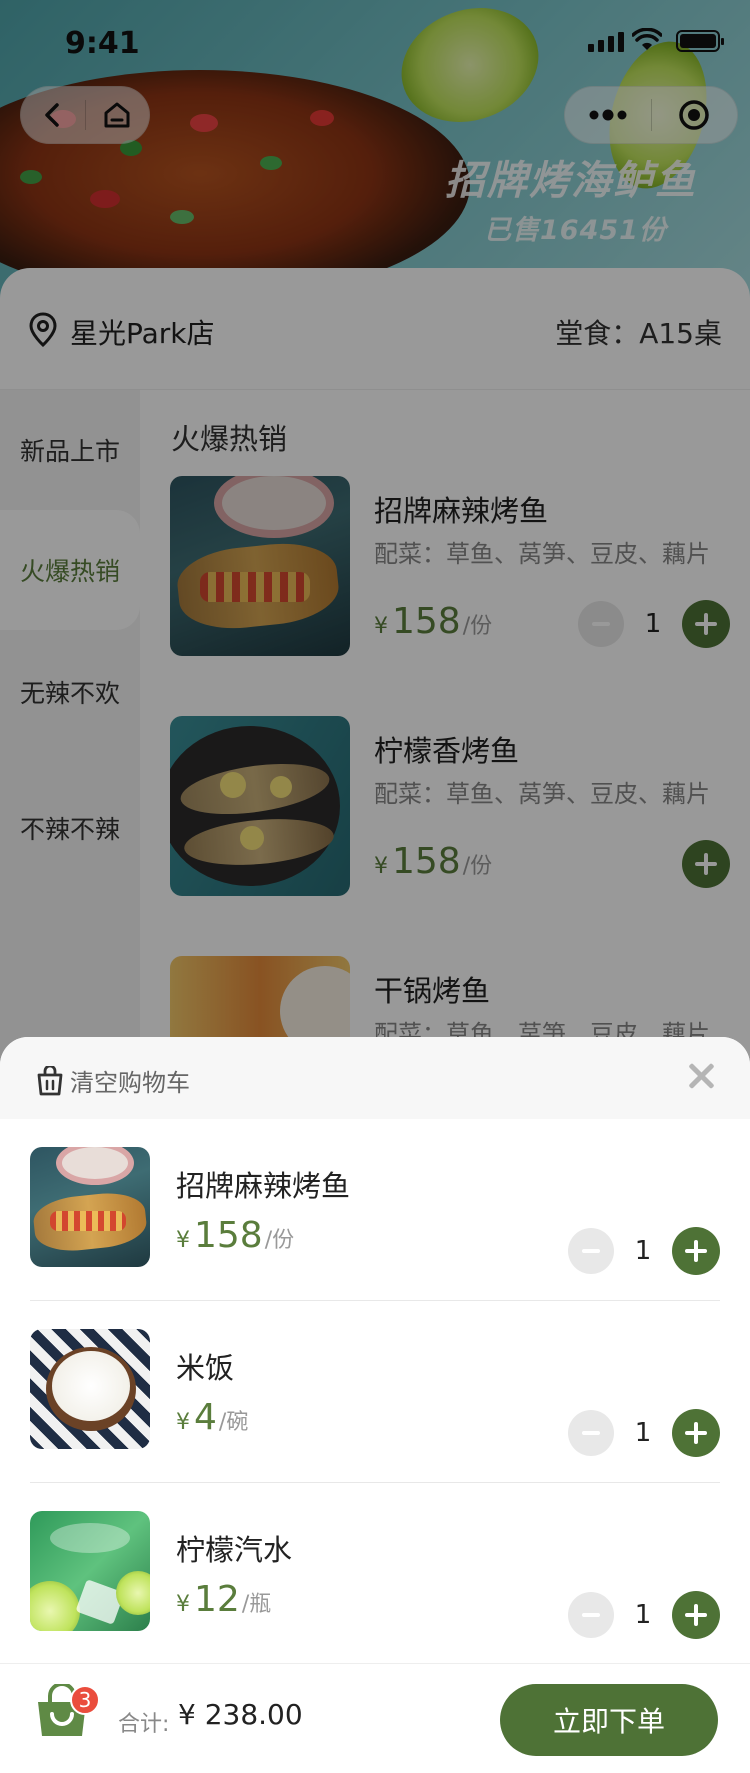 The height and width of the screenshot is (1773, 750). Describe the element at coordinates (375, 1718) in the screenshot. I see `checkout-bar: 3 合计: ¥ 238.00 立即下单` at that location.